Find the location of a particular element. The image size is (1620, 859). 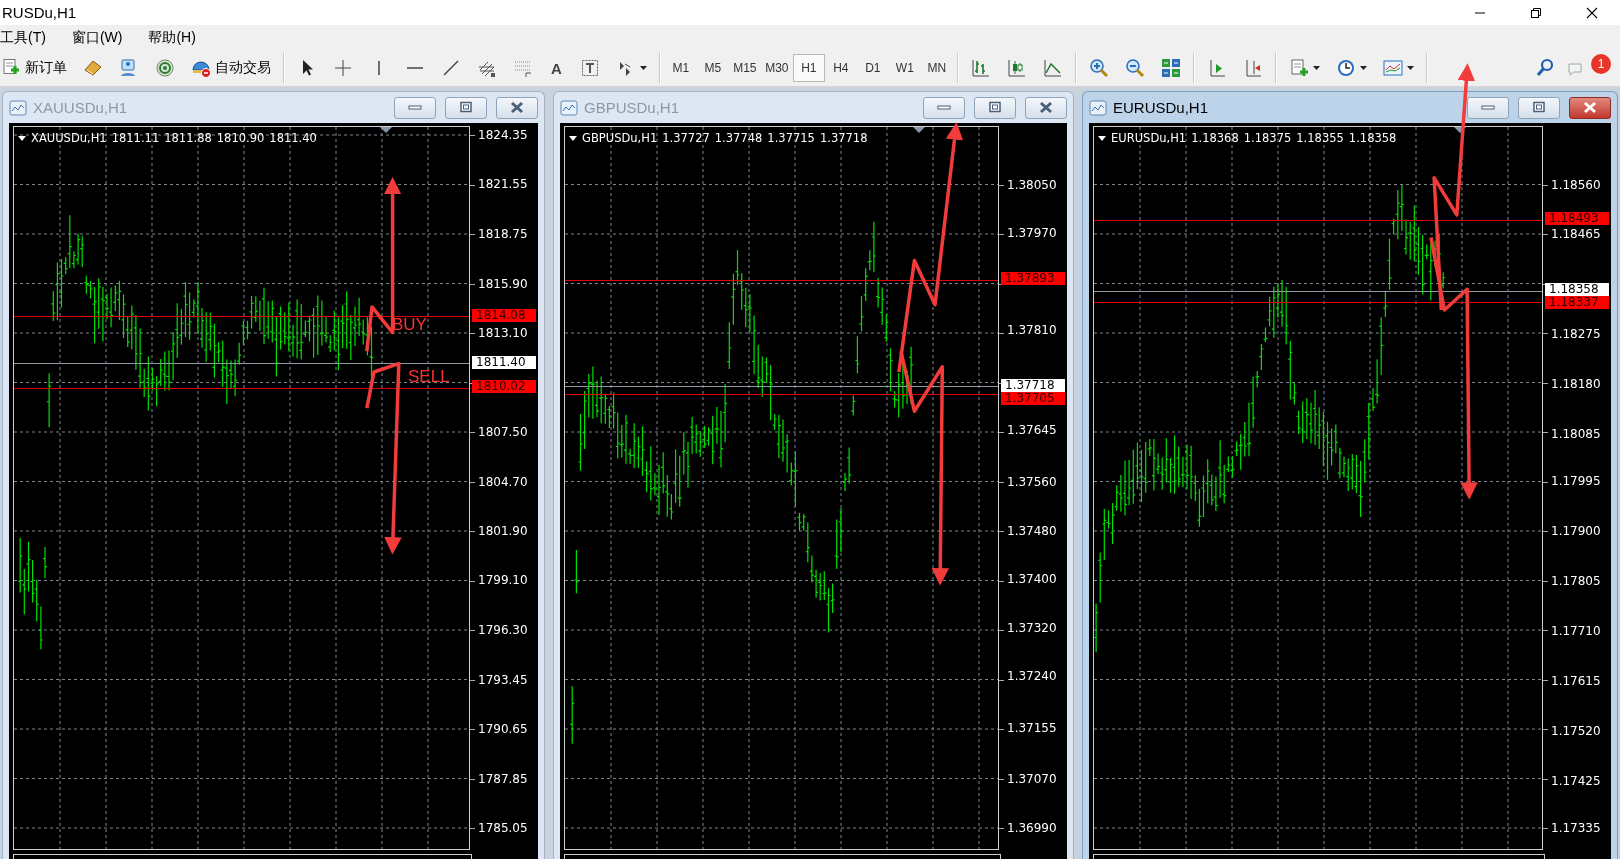

notification-badge: 1 is located at coordinates (1601, 64).